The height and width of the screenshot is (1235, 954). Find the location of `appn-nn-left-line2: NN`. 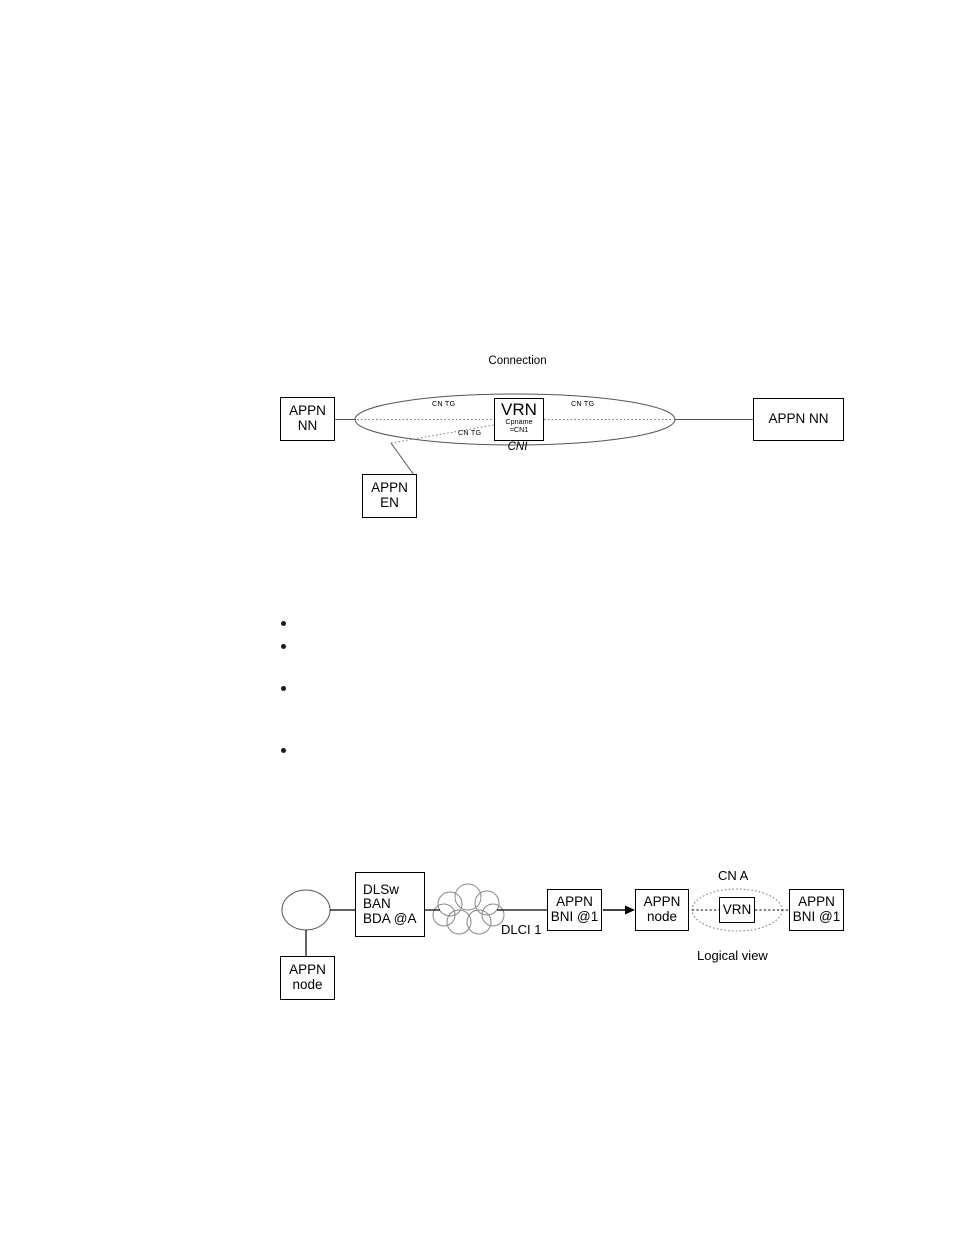

appn-nn-left-line2: NN is located at coordinates (307, 425).